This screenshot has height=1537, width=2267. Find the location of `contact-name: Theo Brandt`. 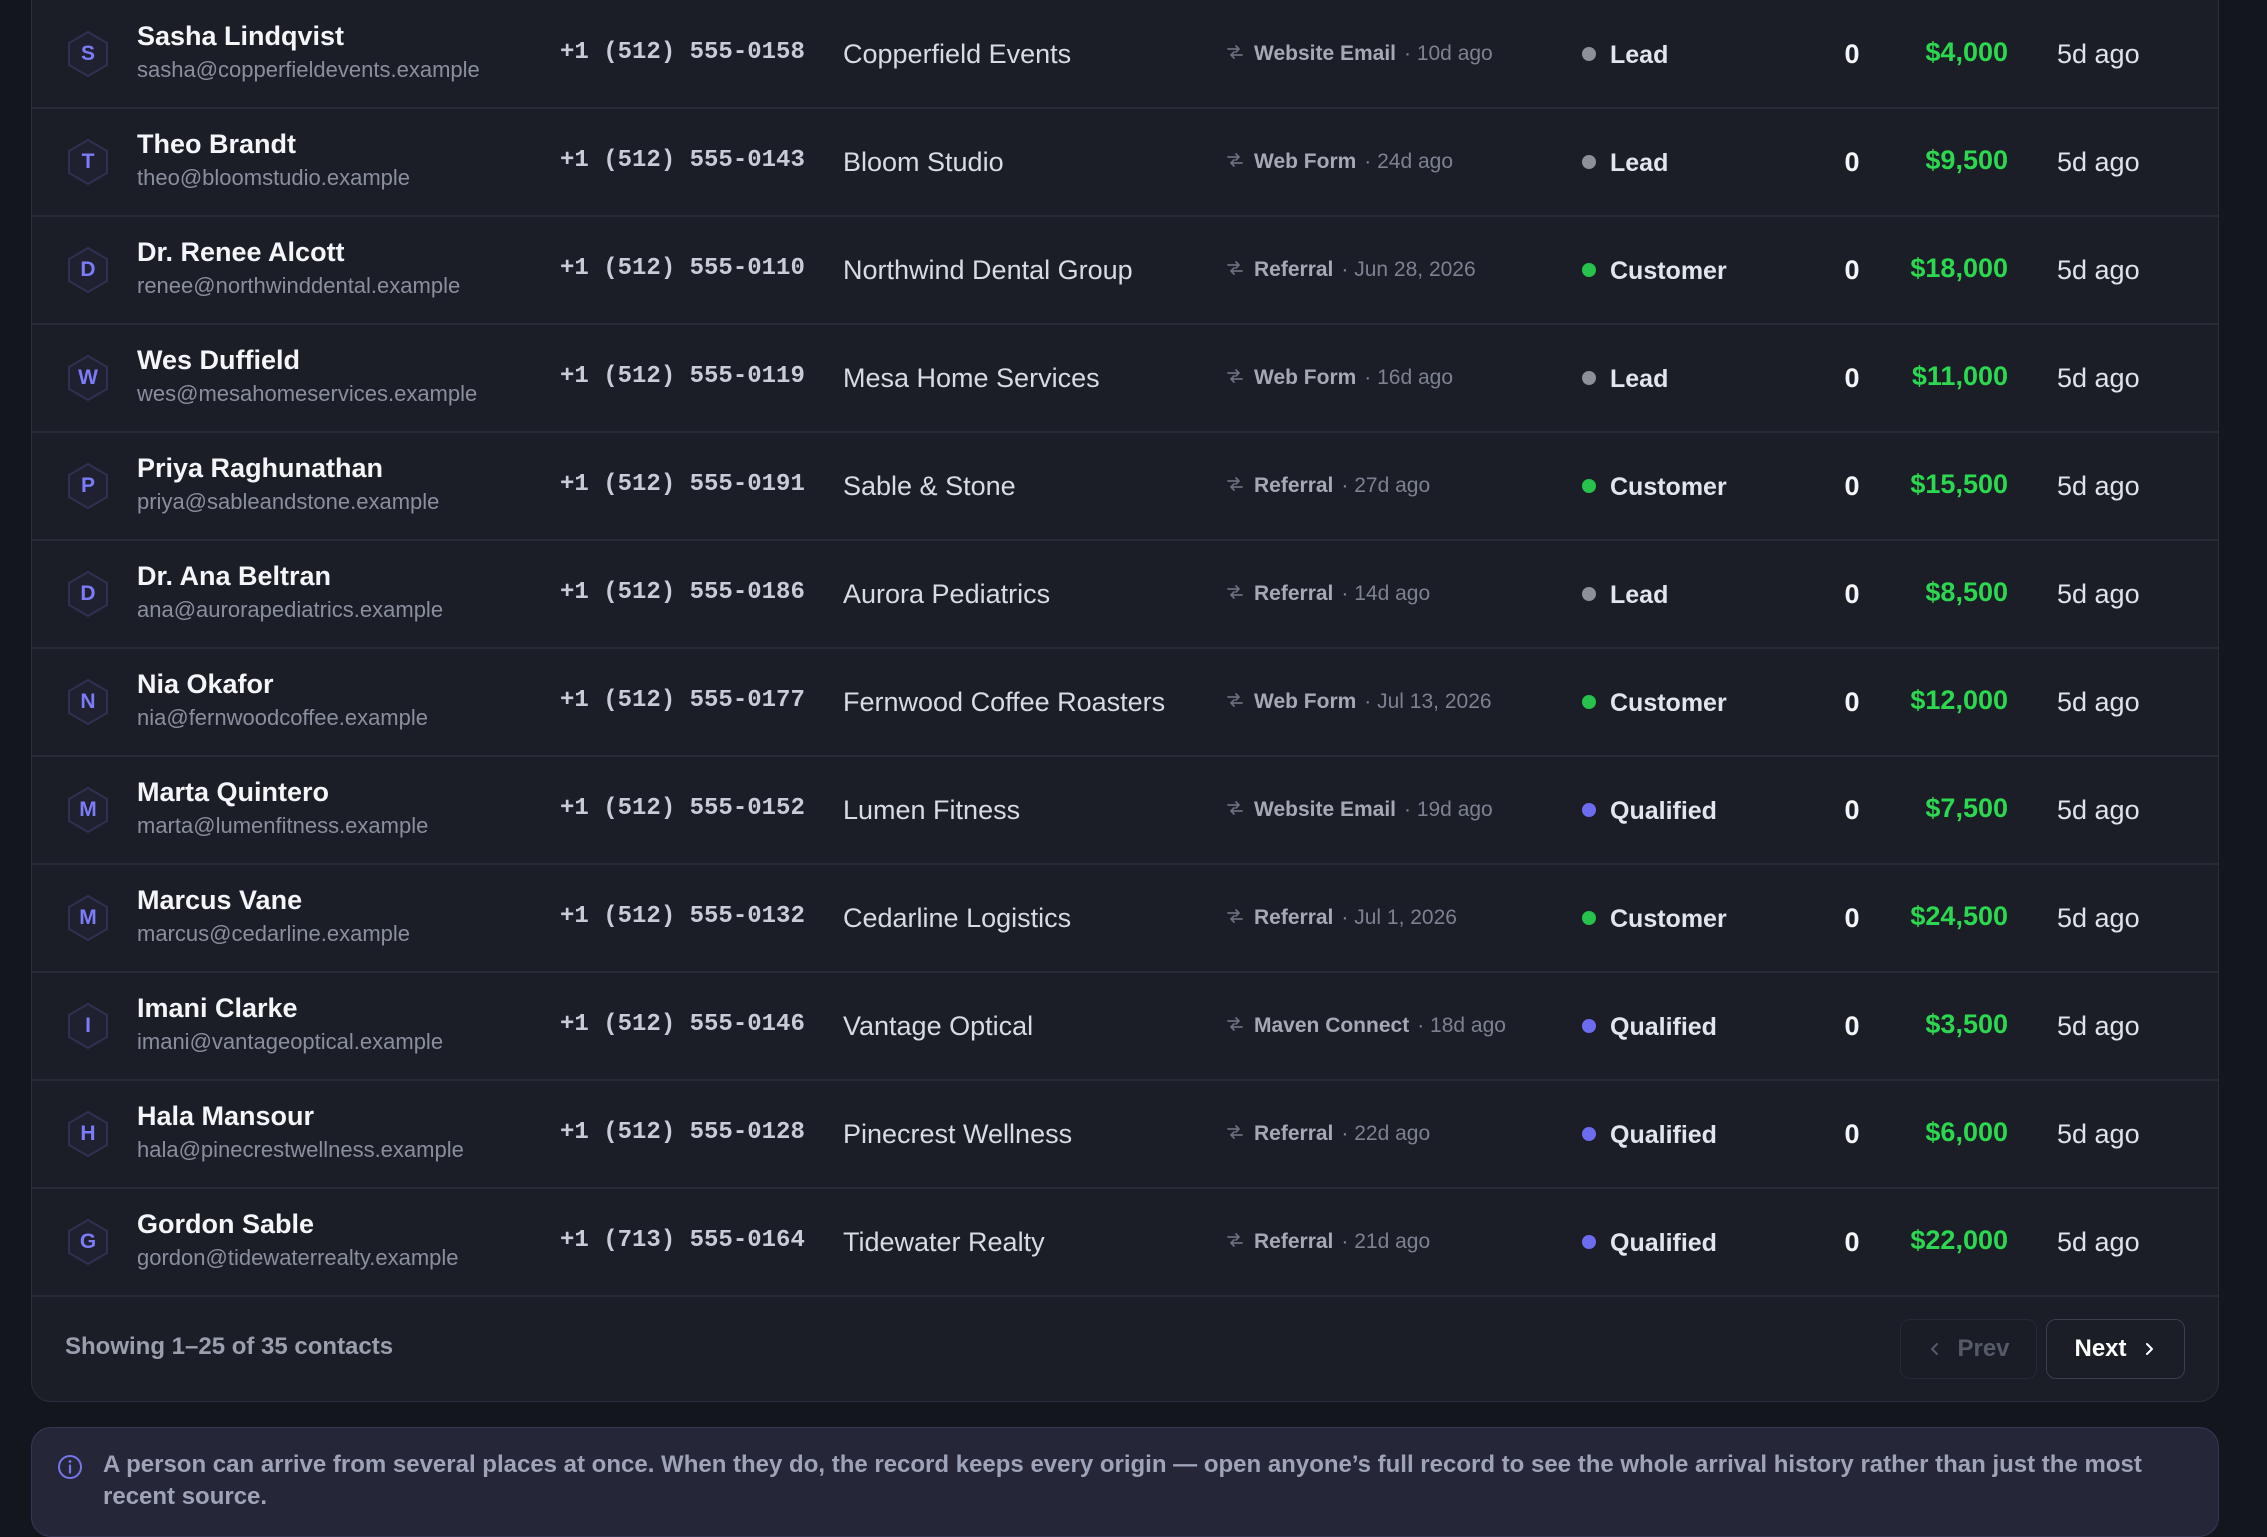

contact-name: Theo Brandt is located at coordinates (216, 144).